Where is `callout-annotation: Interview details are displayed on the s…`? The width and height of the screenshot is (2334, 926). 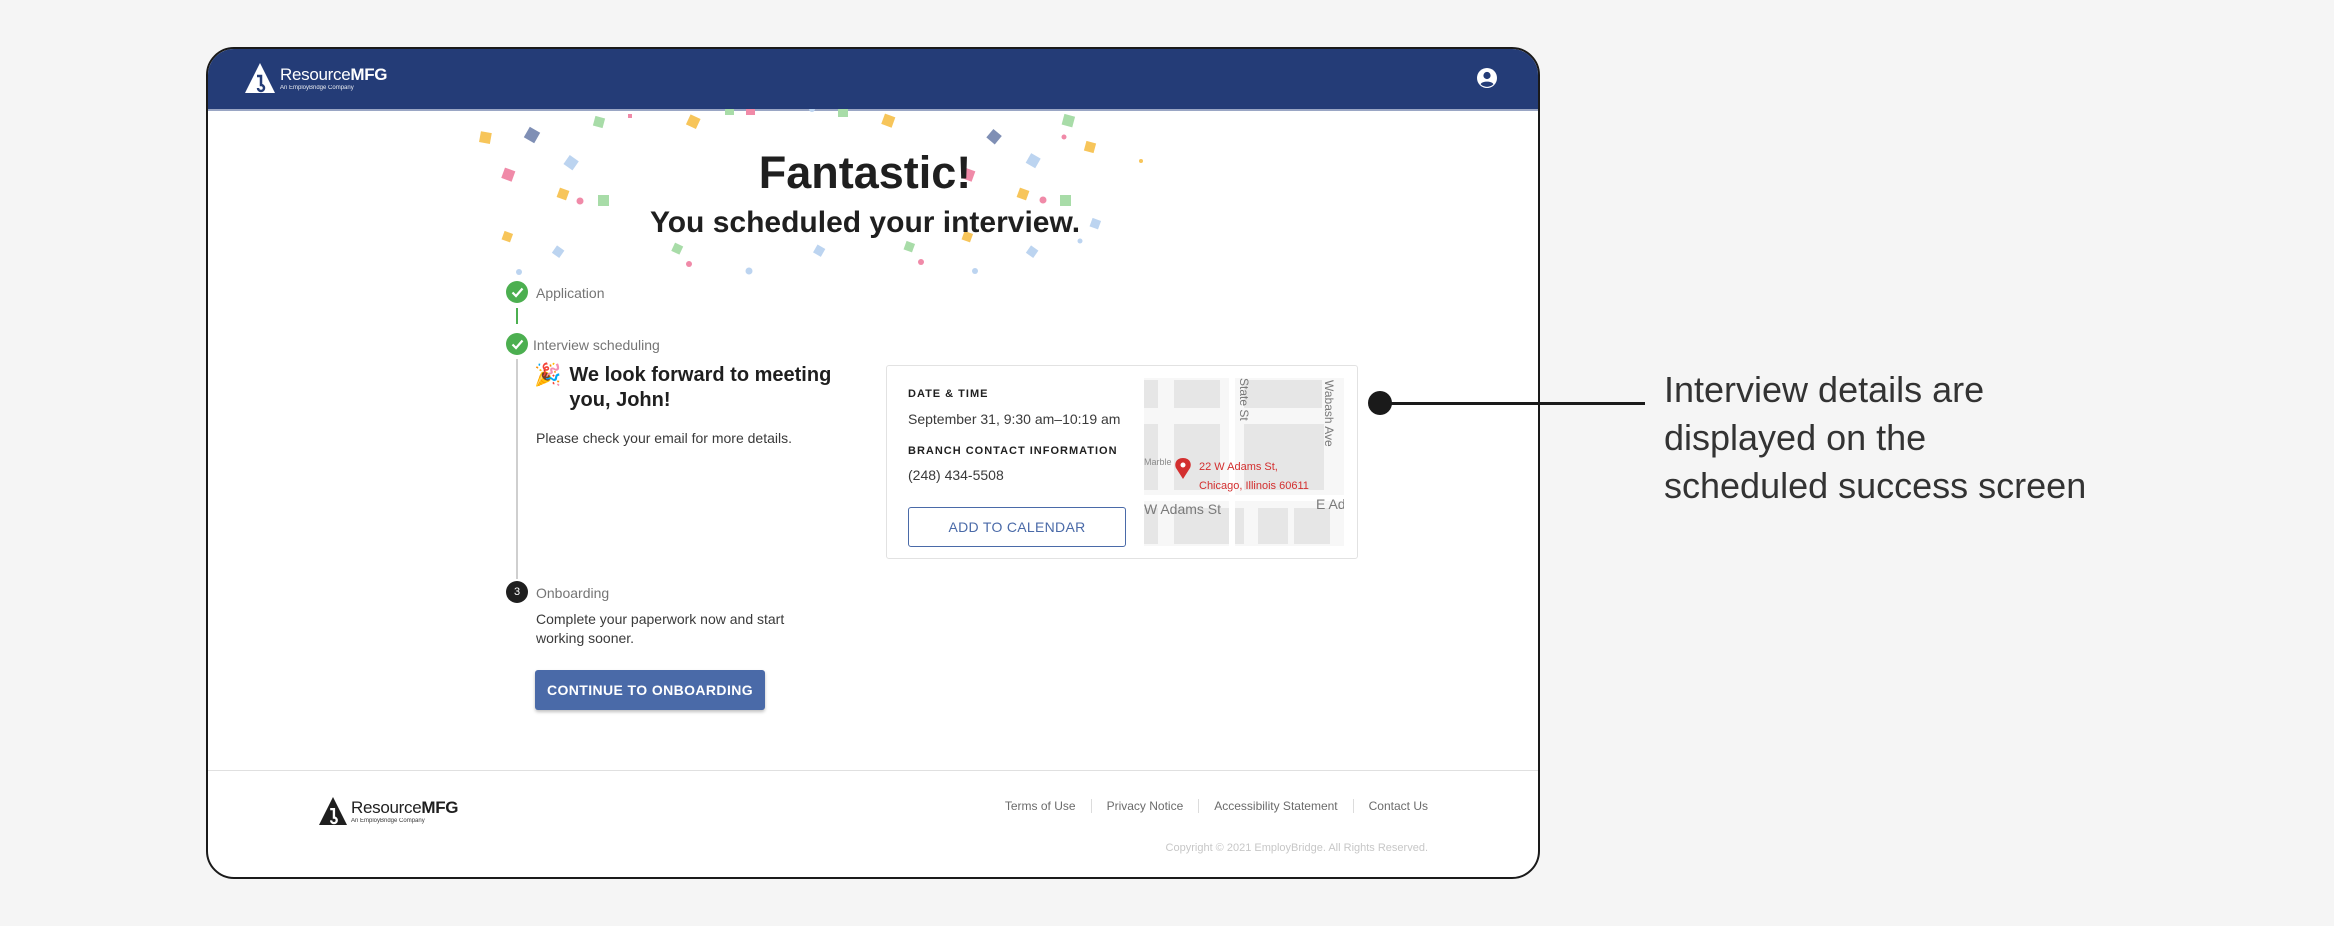
callout-annotation: Interview details are displayed on the s… is located at coordinates (1875, 437).